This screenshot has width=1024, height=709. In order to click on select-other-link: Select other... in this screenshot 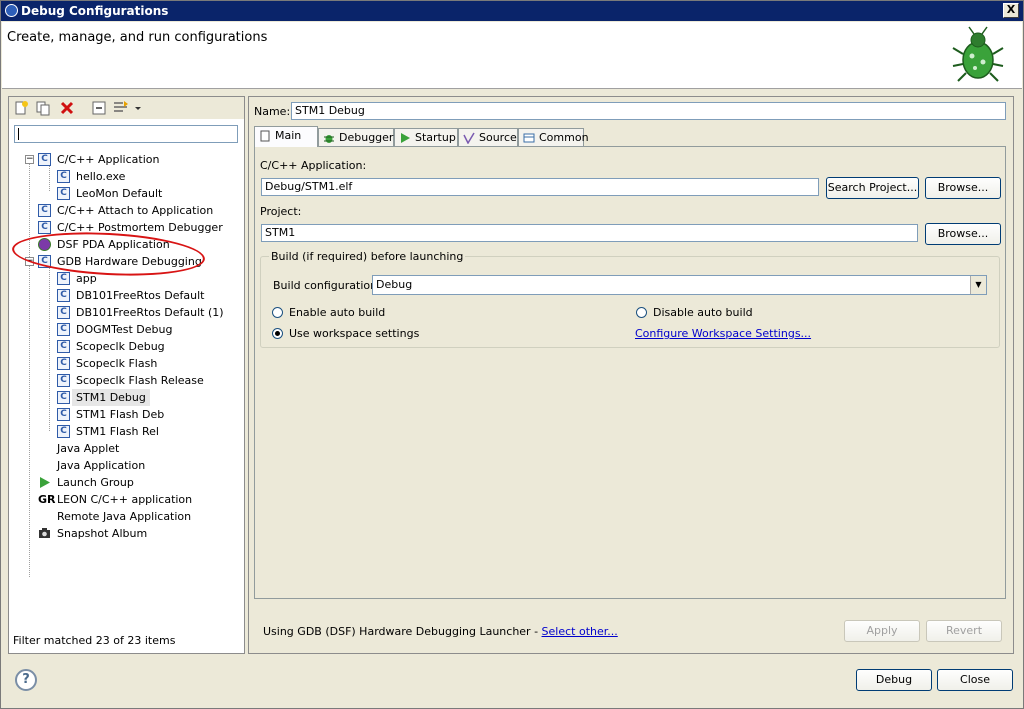, I will do `click(580, 631)`.